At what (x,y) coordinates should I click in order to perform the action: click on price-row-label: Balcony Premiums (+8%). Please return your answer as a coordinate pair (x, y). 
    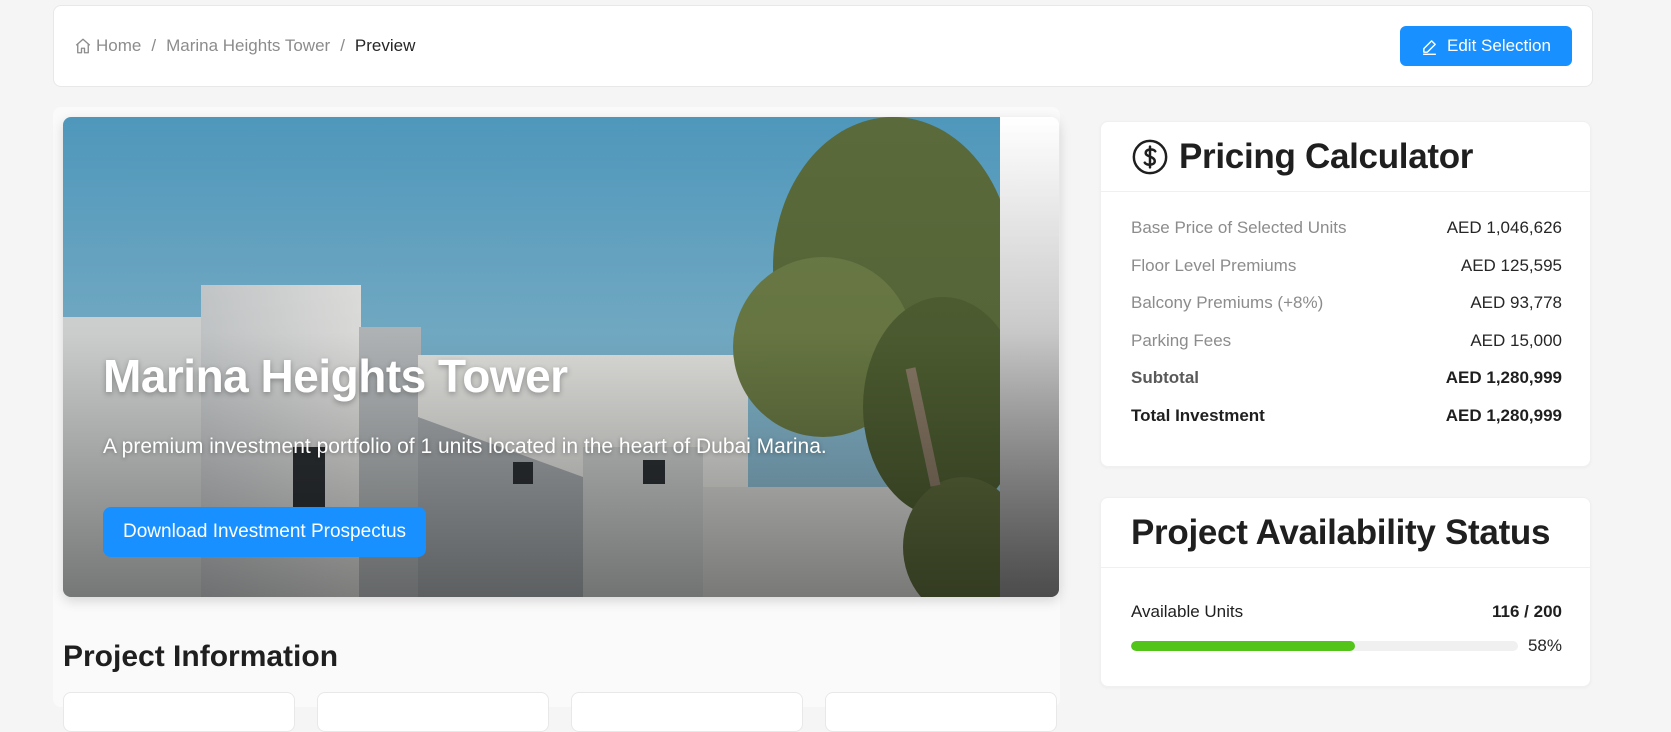
    Looking at the image, I should click on (1227, 302).